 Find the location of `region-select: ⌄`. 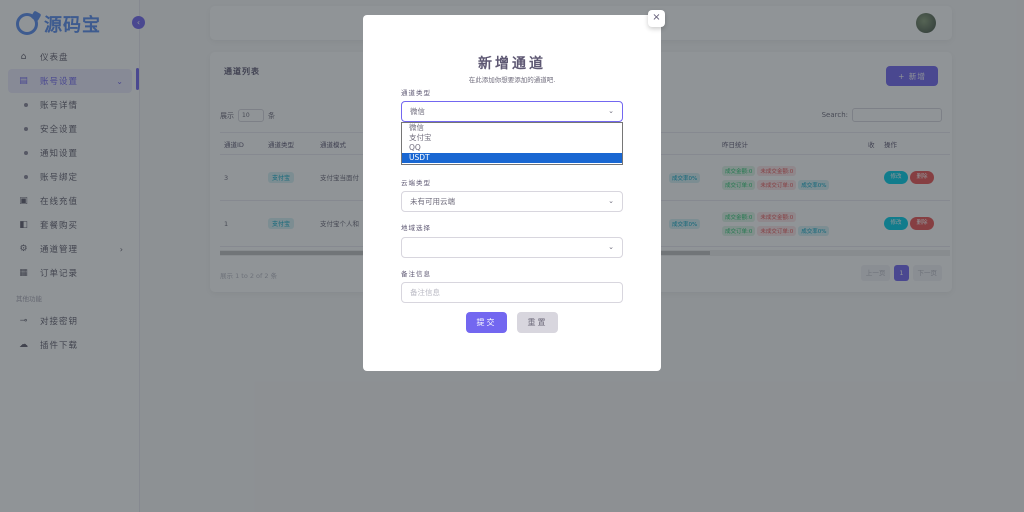

region-select: ⌄ is located at coordinates (512, 247).